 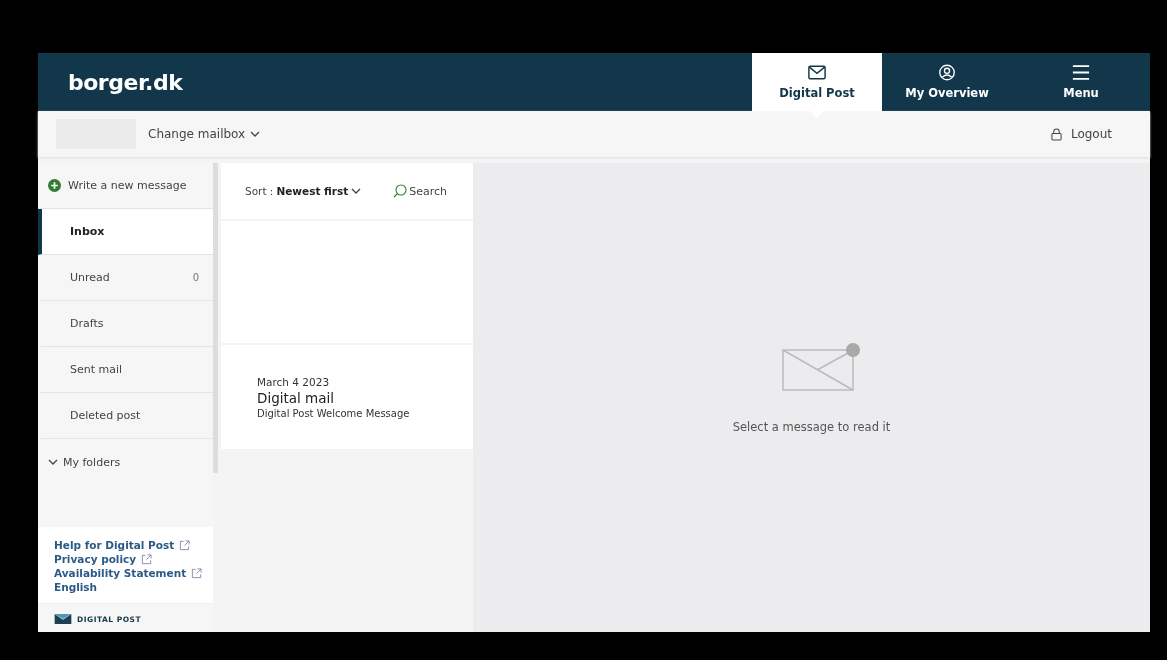 What do you see at coordinates (1081, 82) in the screenshot?
I see `nav-tab: Menu` at bounding box center [1081, 82].